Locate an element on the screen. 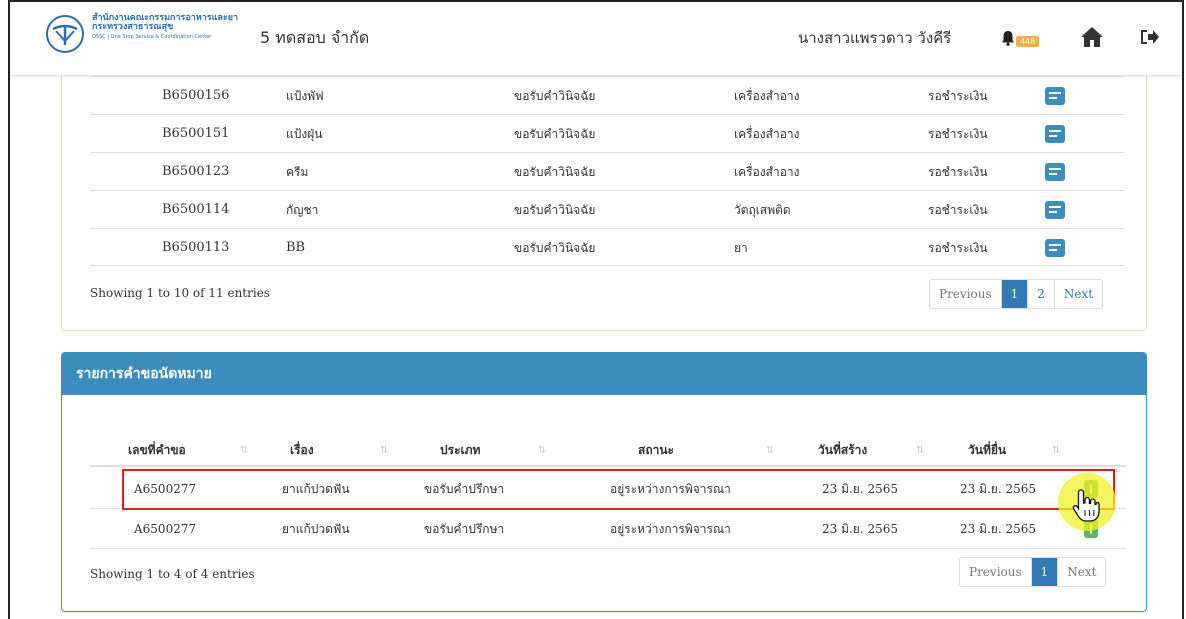 Image resolution: width=1186 pixels, height=619 pixels. pagination-page-2: 2 is located at coordinates (1041, 294).